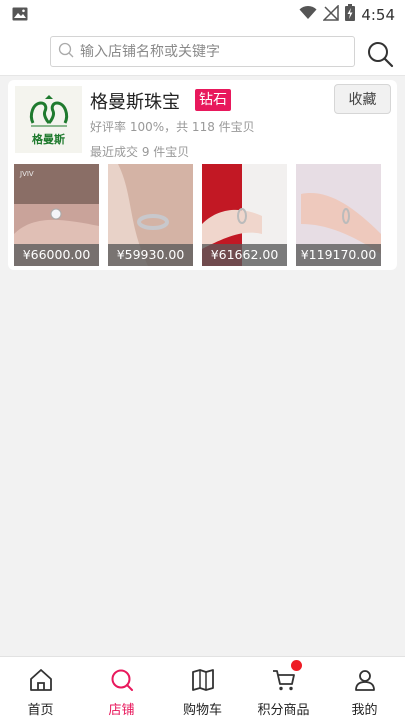  What do you see at coordinates (365, 682) in the screenshot?
I see `user-icon` at bounding box center [365, 682].